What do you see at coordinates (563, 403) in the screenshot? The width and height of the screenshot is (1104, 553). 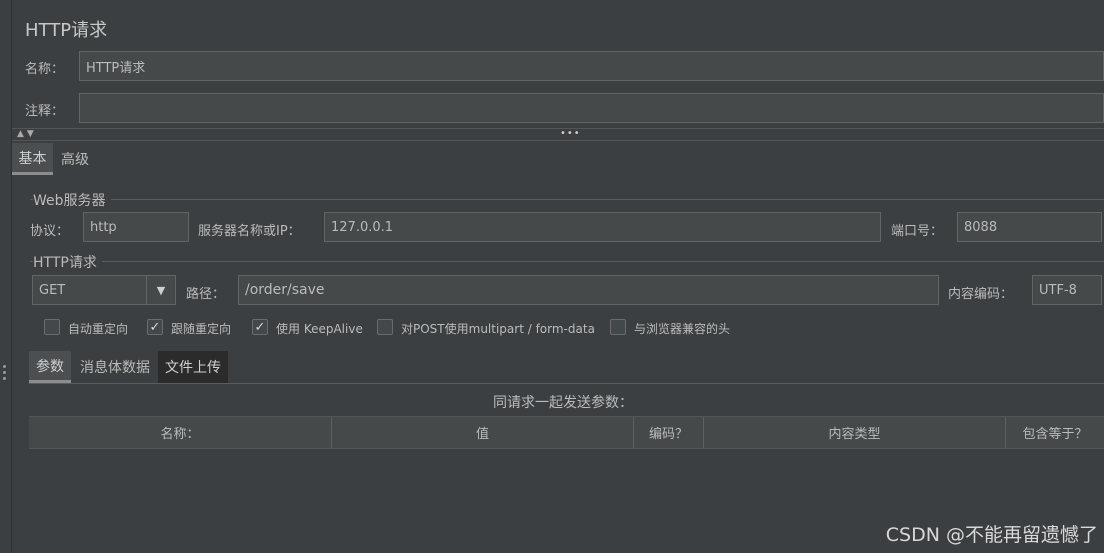 I see `params-caption: 同请求一起发送参数：` at bounding box center [563, 403].